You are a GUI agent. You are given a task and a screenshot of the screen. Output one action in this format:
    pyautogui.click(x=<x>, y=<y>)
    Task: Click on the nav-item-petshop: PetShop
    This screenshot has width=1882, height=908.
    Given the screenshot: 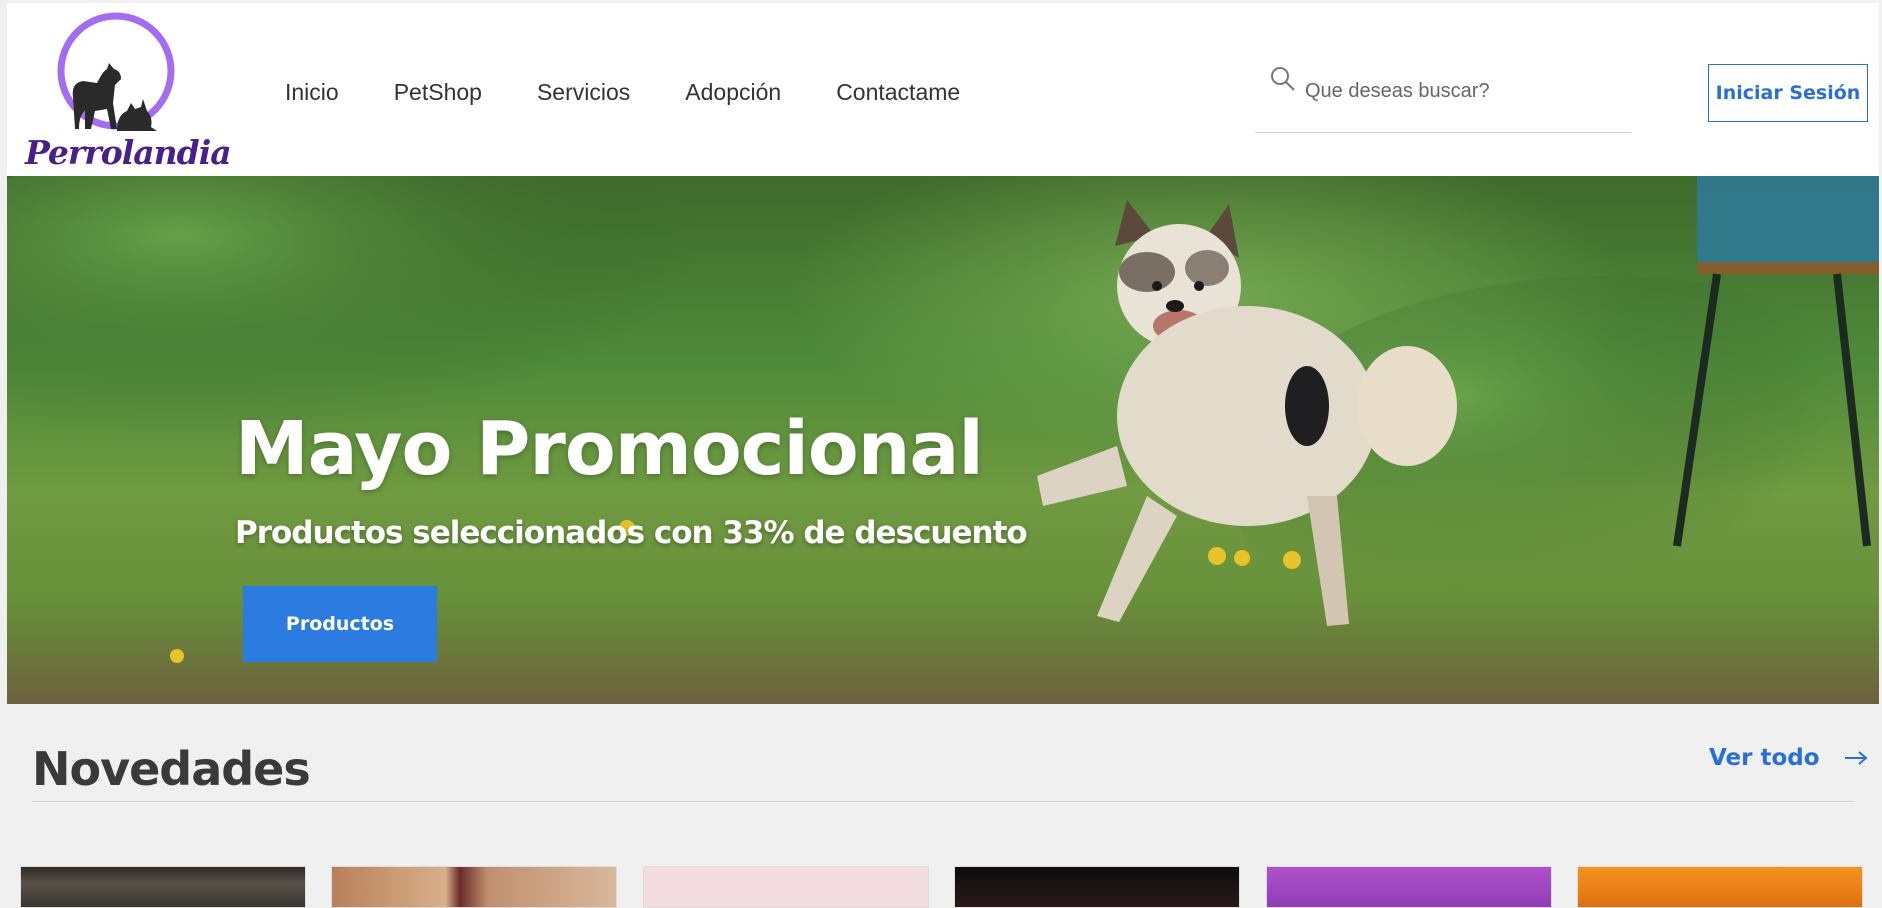 What is the action you would take?
    pyautogui.click(x=438, y=92)
    